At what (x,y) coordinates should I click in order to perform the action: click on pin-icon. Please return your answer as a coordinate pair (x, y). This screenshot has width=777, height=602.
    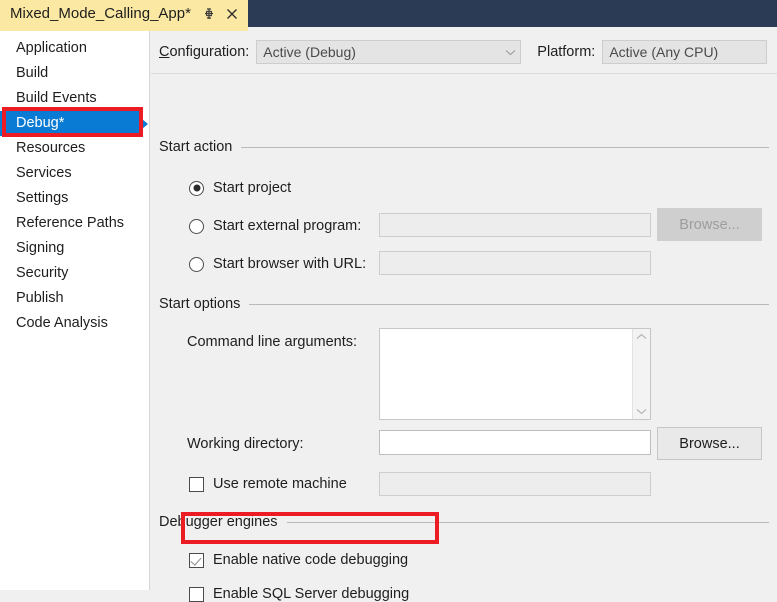
    Looking at the image, I should click on (209, 14).